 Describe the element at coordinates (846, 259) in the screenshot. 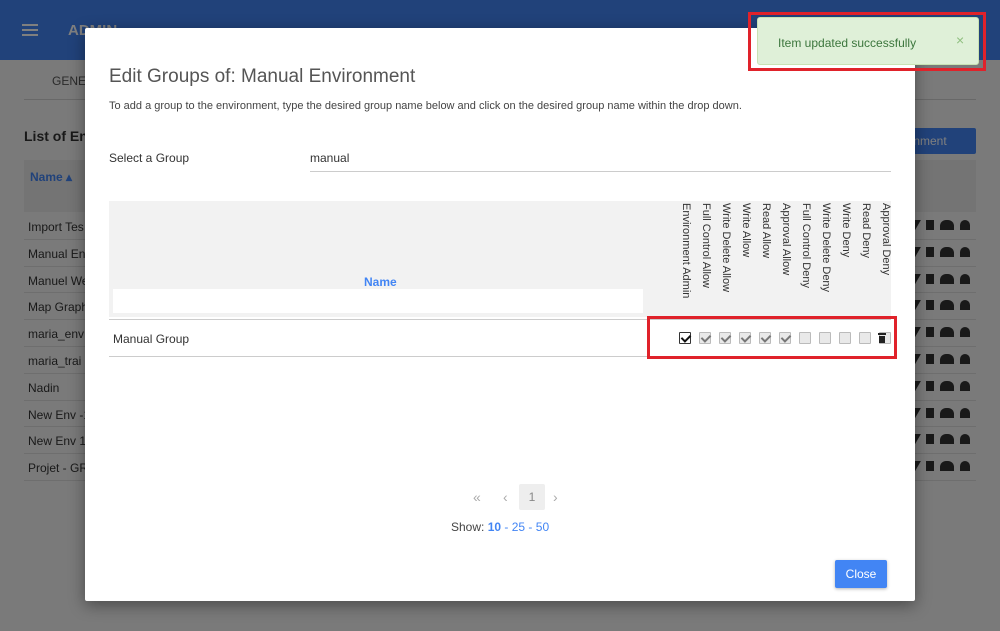

I see `permission-column-header: Write Deny` at that location.